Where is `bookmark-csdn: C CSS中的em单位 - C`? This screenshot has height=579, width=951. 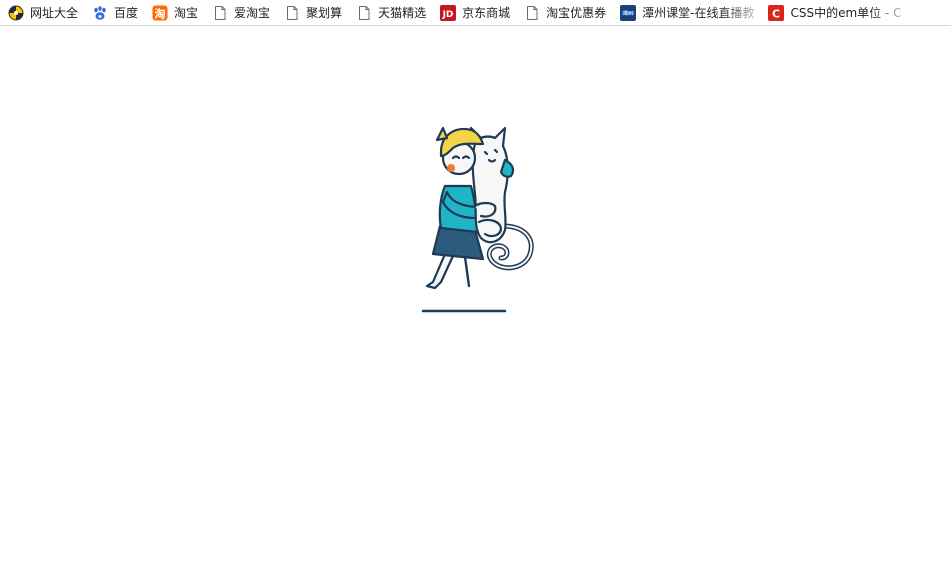 bookmark-csdn: C CSS中的em单位 - C is located at coordinates (833, 12).